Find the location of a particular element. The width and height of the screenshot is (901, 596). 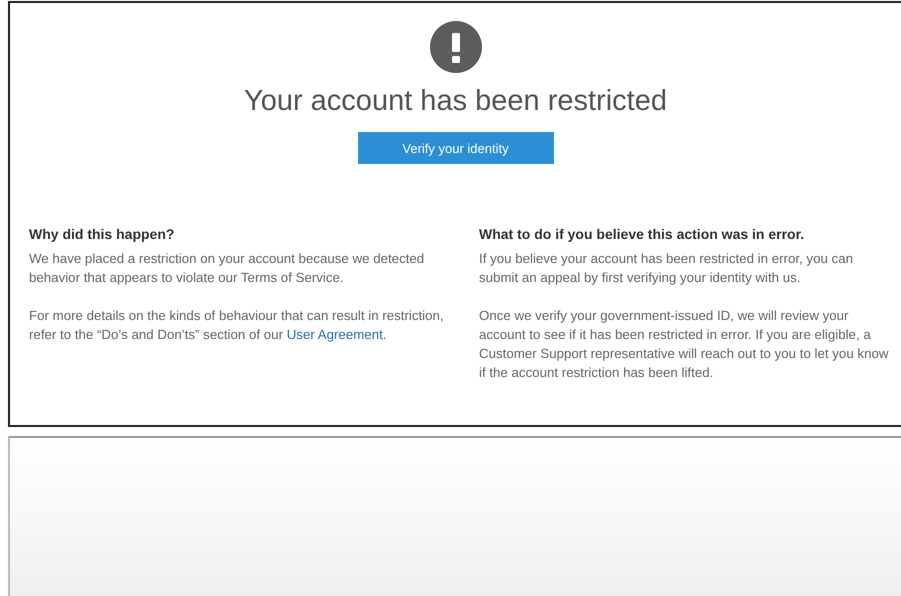

verify-identity-button: Verify your identity is located at coordinates (456, 148).